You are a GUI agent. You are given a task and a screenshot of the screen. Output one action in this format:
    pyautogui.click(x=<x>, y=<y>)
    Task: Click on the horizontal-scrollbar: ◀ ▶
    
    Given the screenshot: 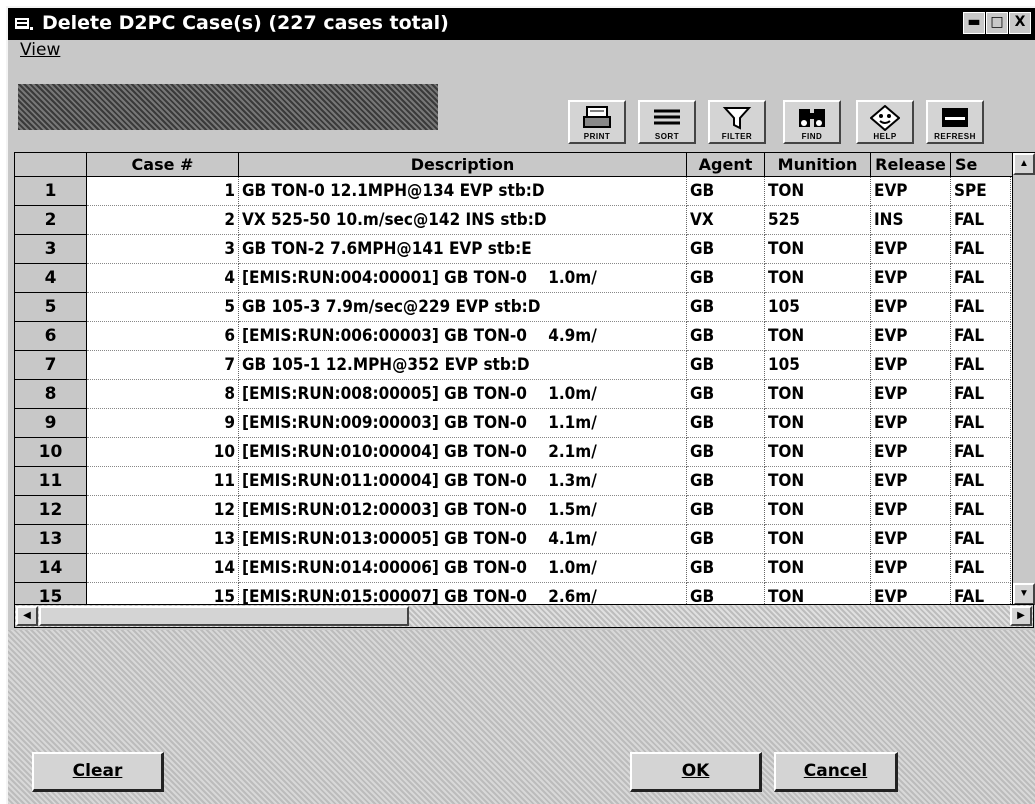 What is the action you would take?
    pyautogui.click(x=524, y=616)
    